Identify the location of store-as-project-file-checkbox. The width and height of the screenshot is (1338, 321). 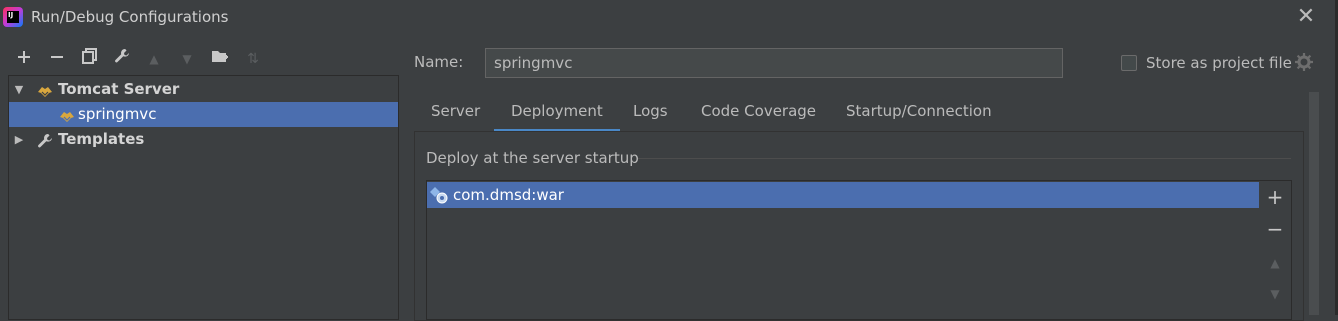
(1129, 63).